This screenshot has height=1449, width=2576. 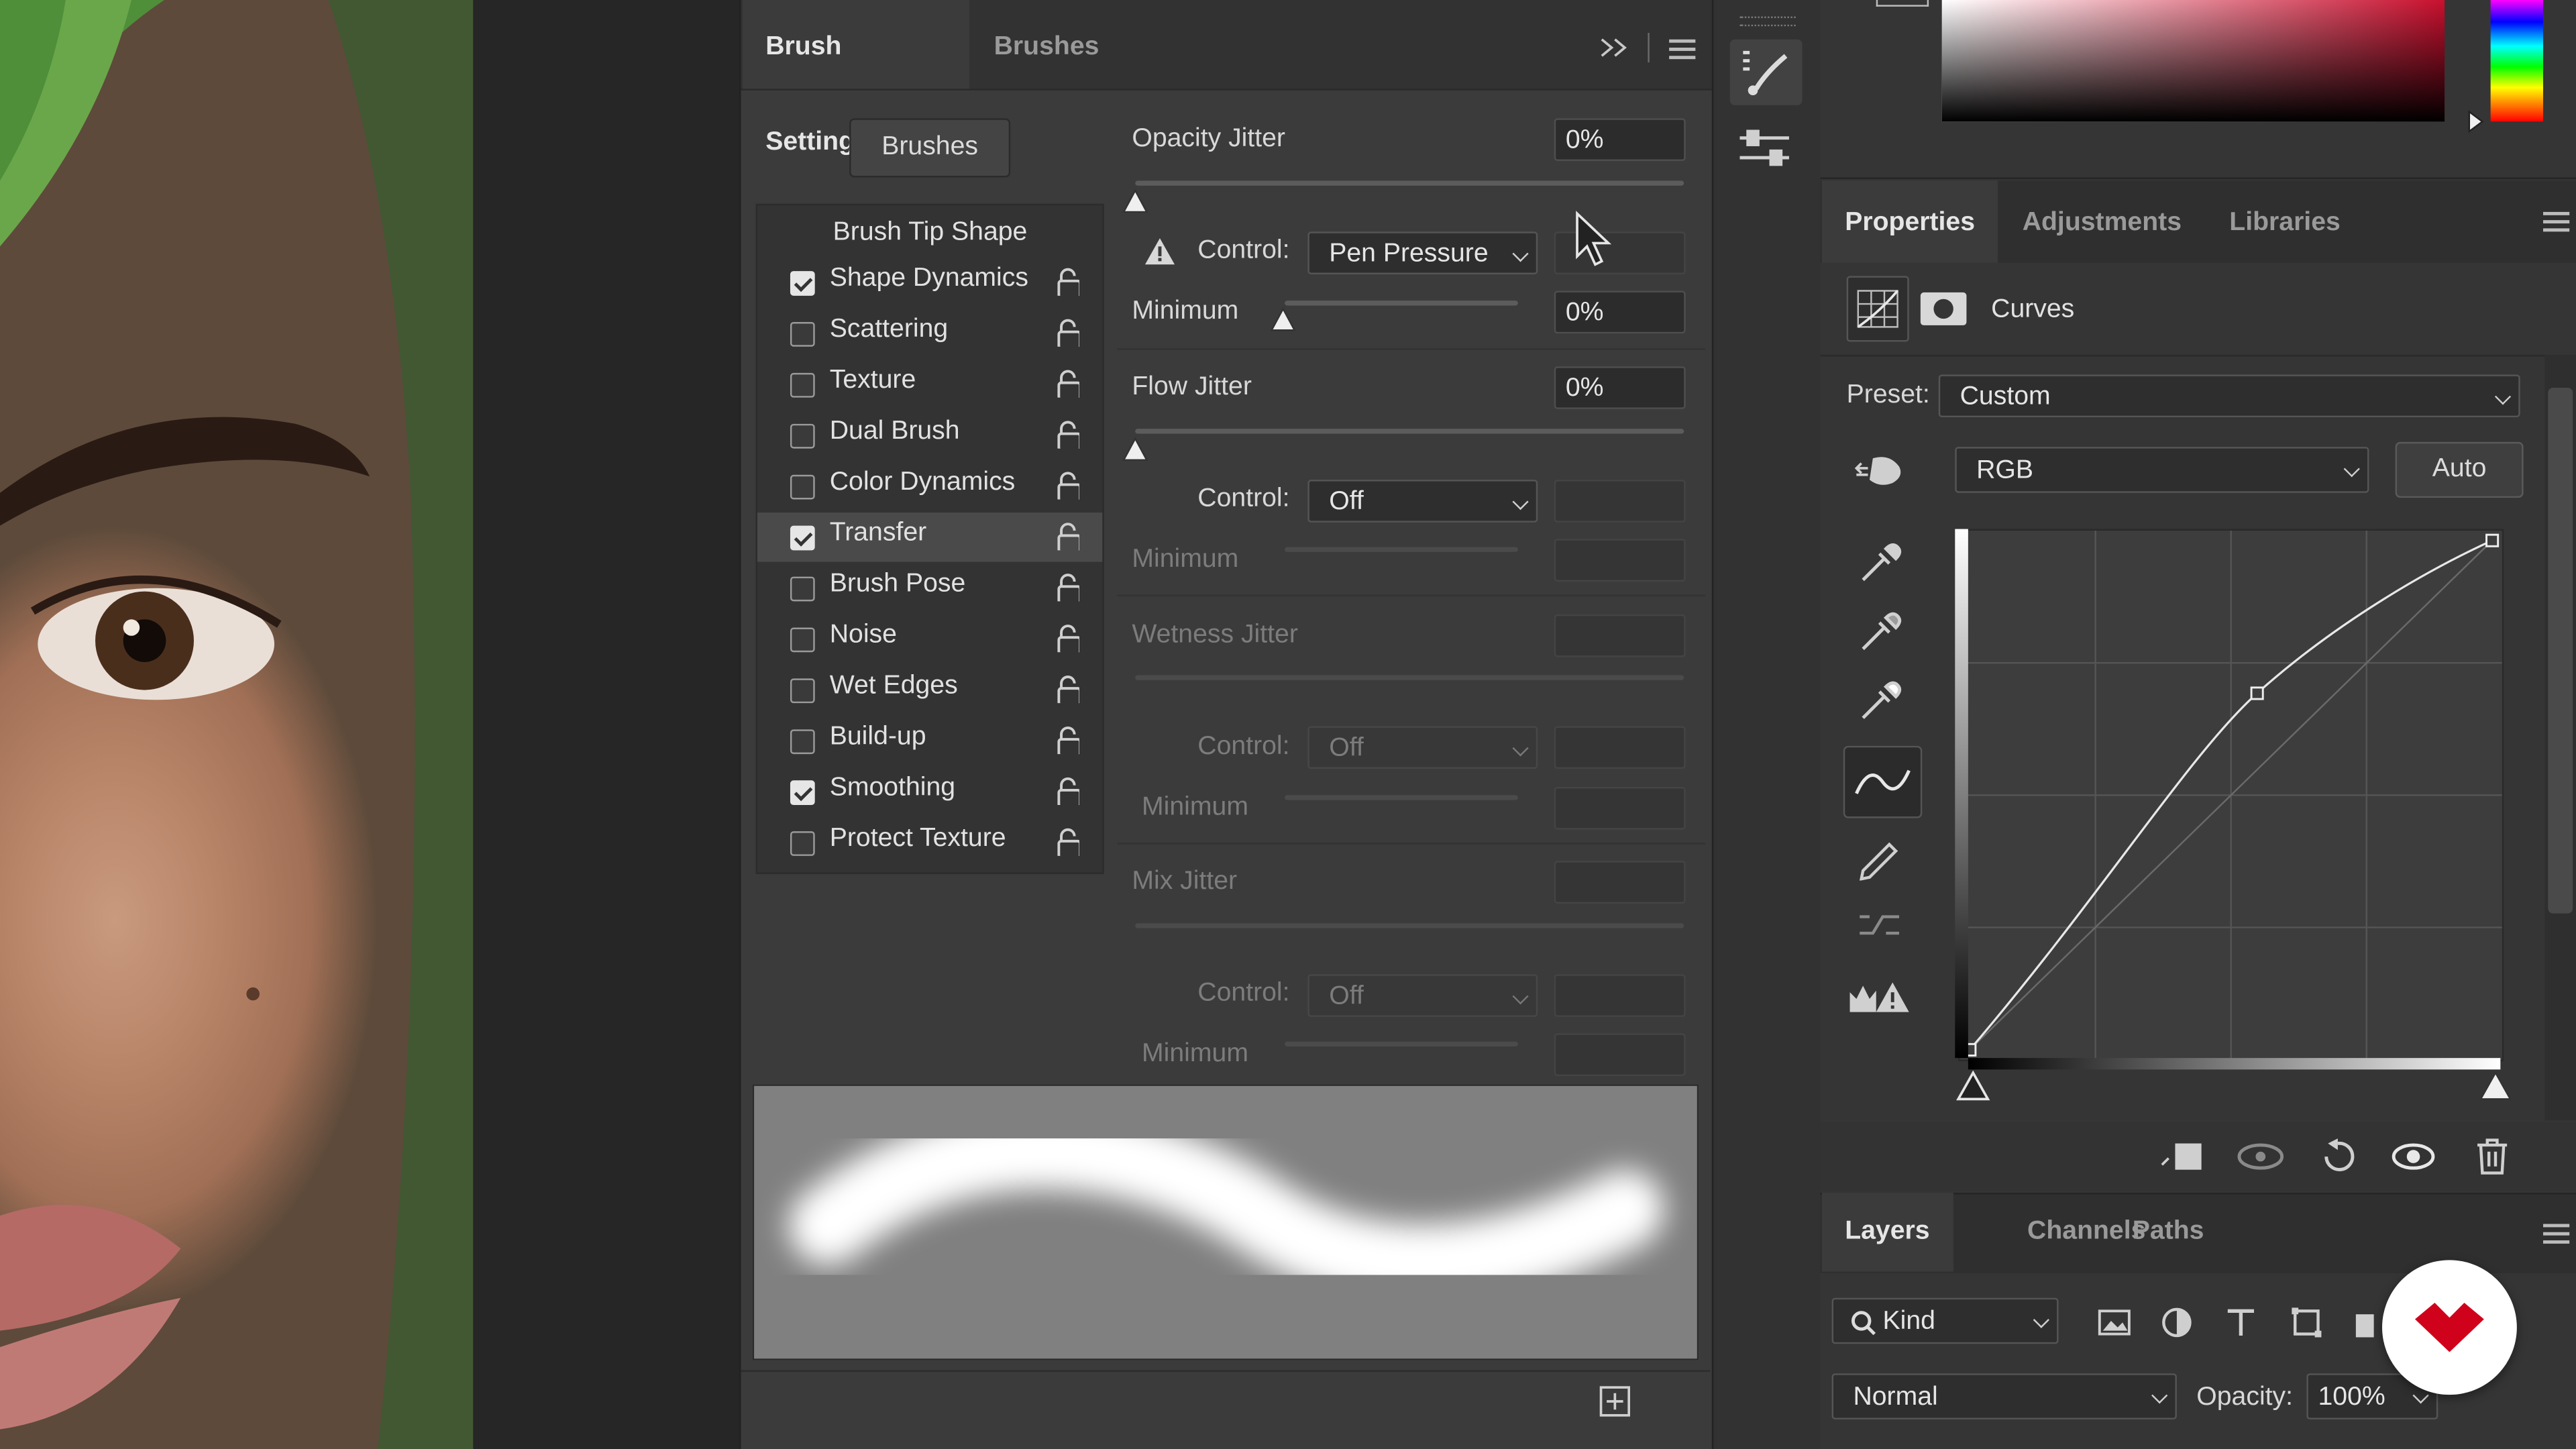 What do you see at coordinates (1973, 1085) in the screenshot?
I see `black-input-slider-icon` at bounding box center [1973, 1085].